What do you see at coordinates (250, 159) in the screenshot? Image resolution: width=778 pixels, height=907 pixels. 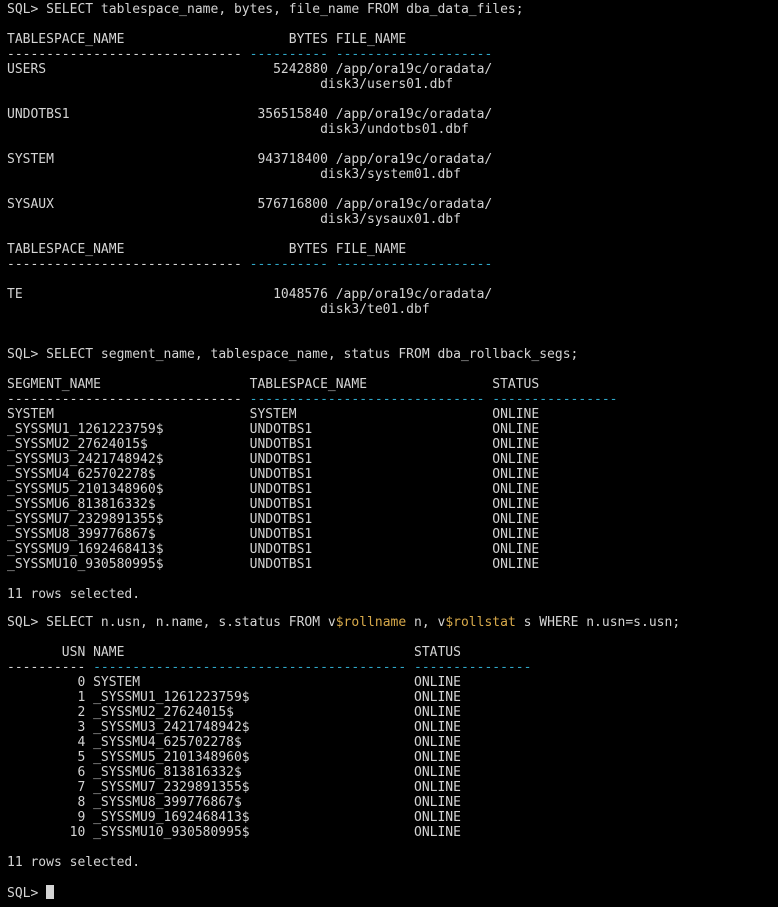 I see `table-row: SYSTEM 943718400 /app/ora19c/oradata/` at bounding box center [250, 159].